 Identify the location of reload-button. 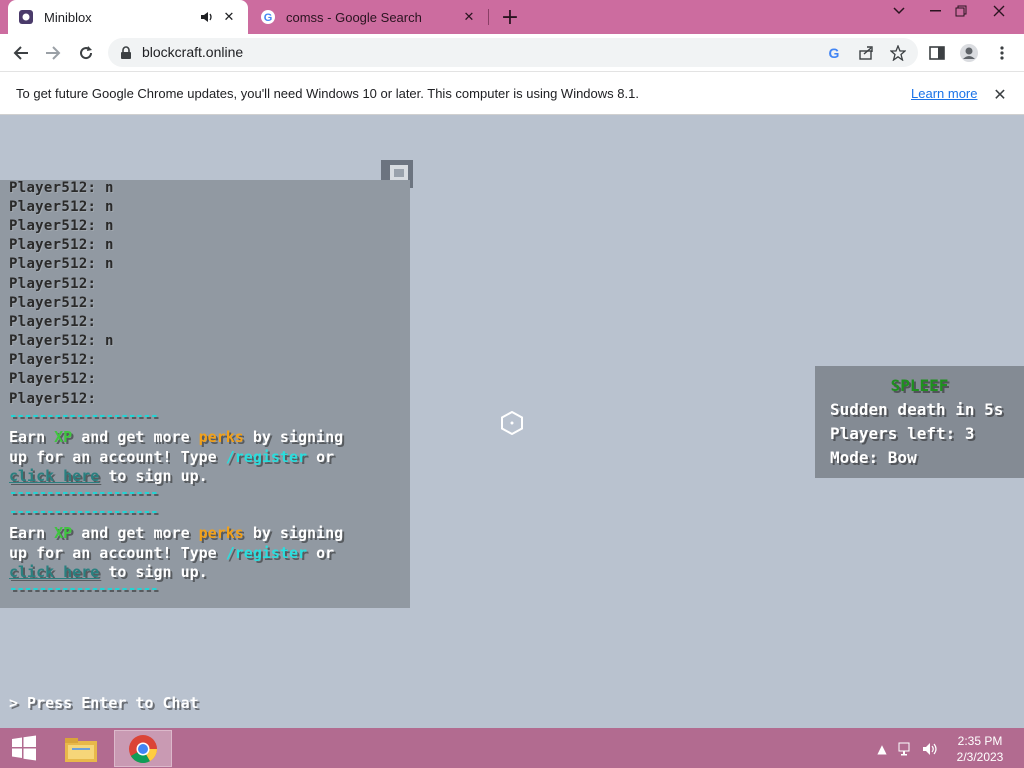
(86, 53).